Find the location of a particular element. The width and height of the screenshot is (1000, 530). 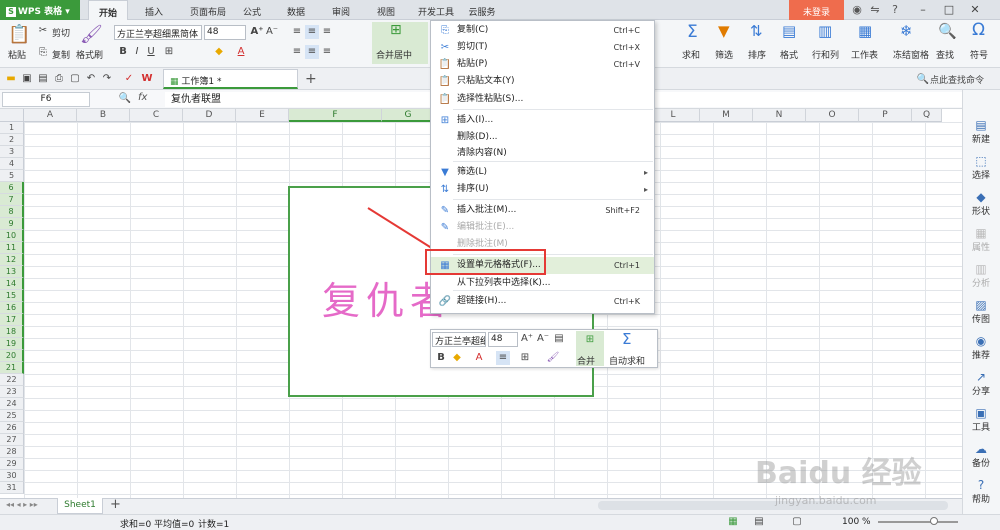

menu-item-3: 📋 只粘贴文本(Y) is located at coordinates (542, 81).